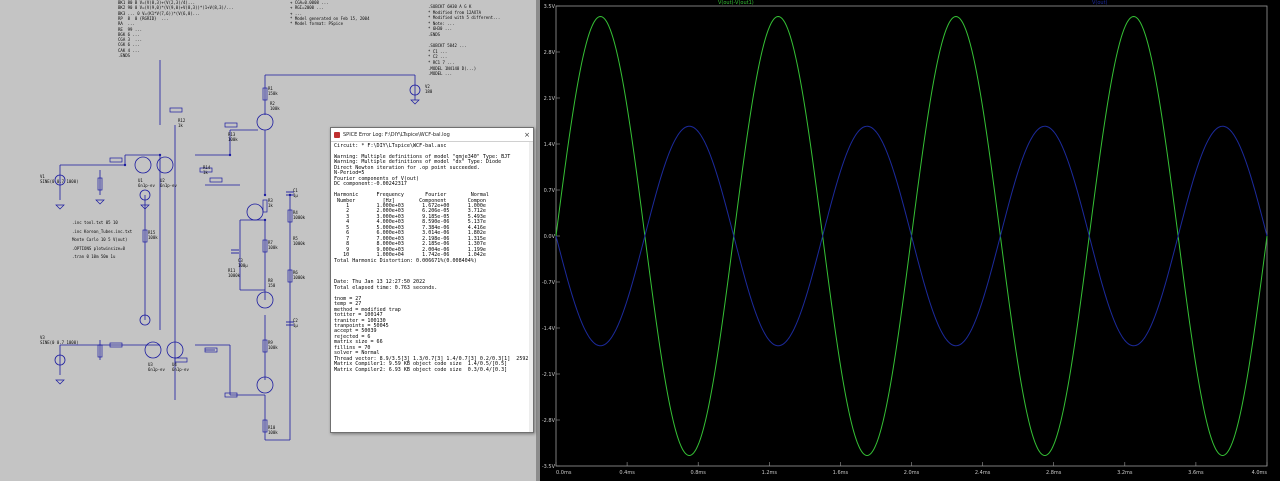  What do you see at coordinates (549, 467) in the screenshot?
I see `y-tick-label: -3.5V` at bounding box center [549, 467].